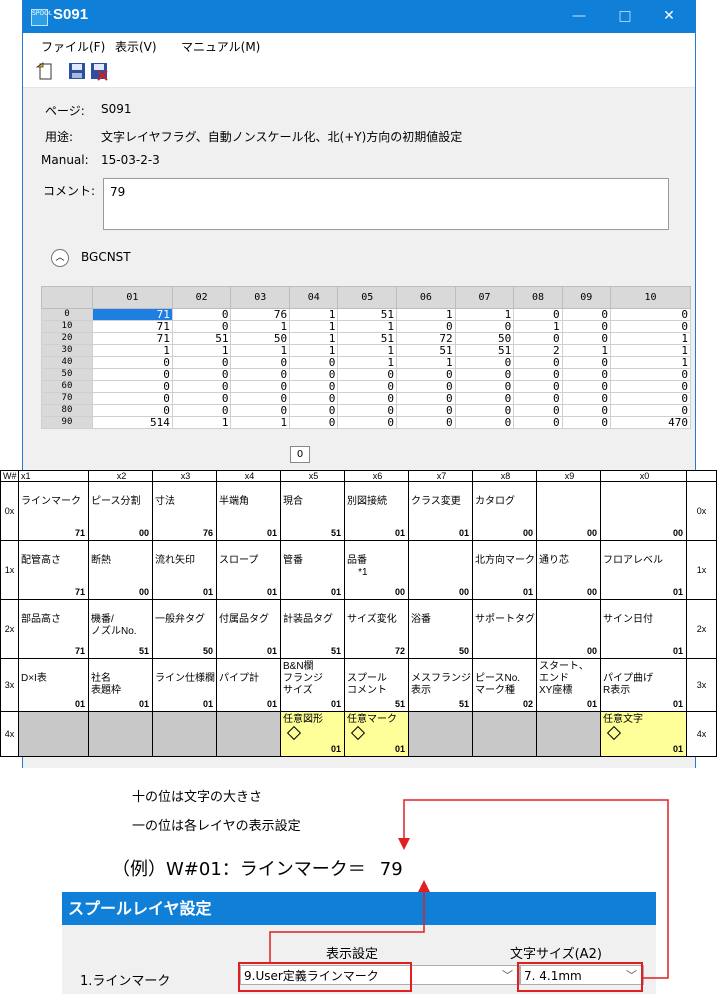 The height and width of the screenshot is (994, 718). What do you see at coordinates (386, 204) in the screenshot?
I see `comment-field: 79` at bounding box center [386, 204].